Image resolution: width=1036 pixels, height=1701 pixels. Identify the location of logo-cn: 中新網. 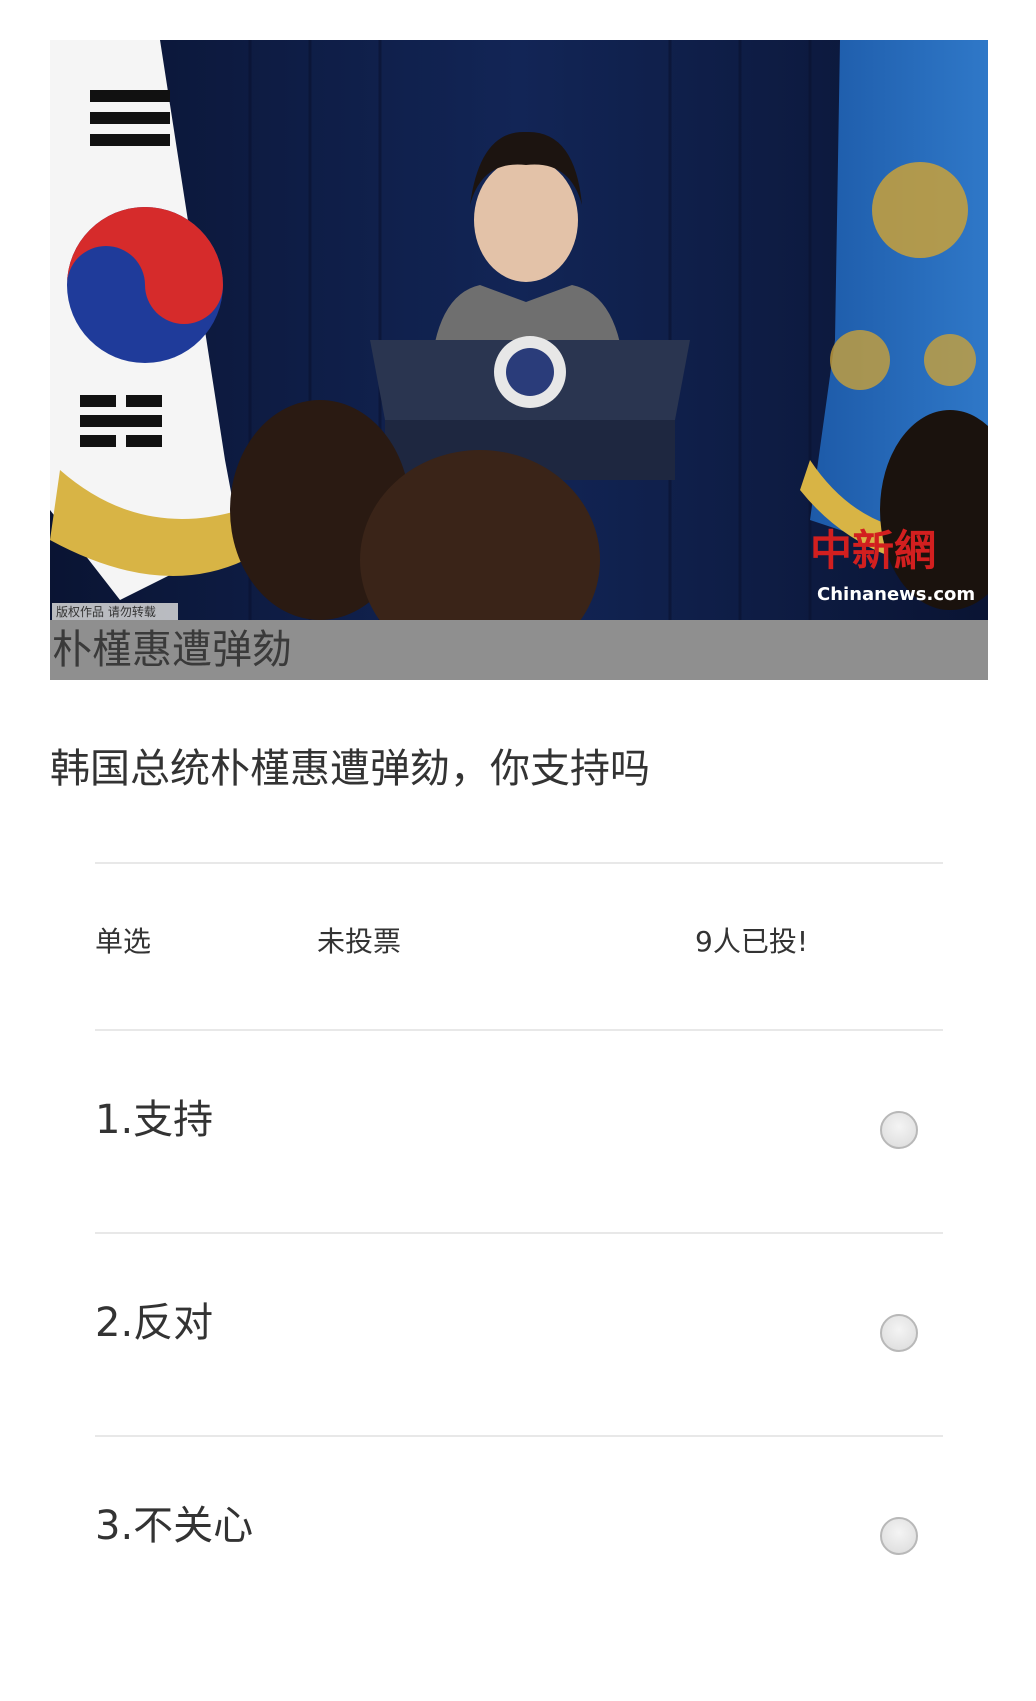
(873, 550).